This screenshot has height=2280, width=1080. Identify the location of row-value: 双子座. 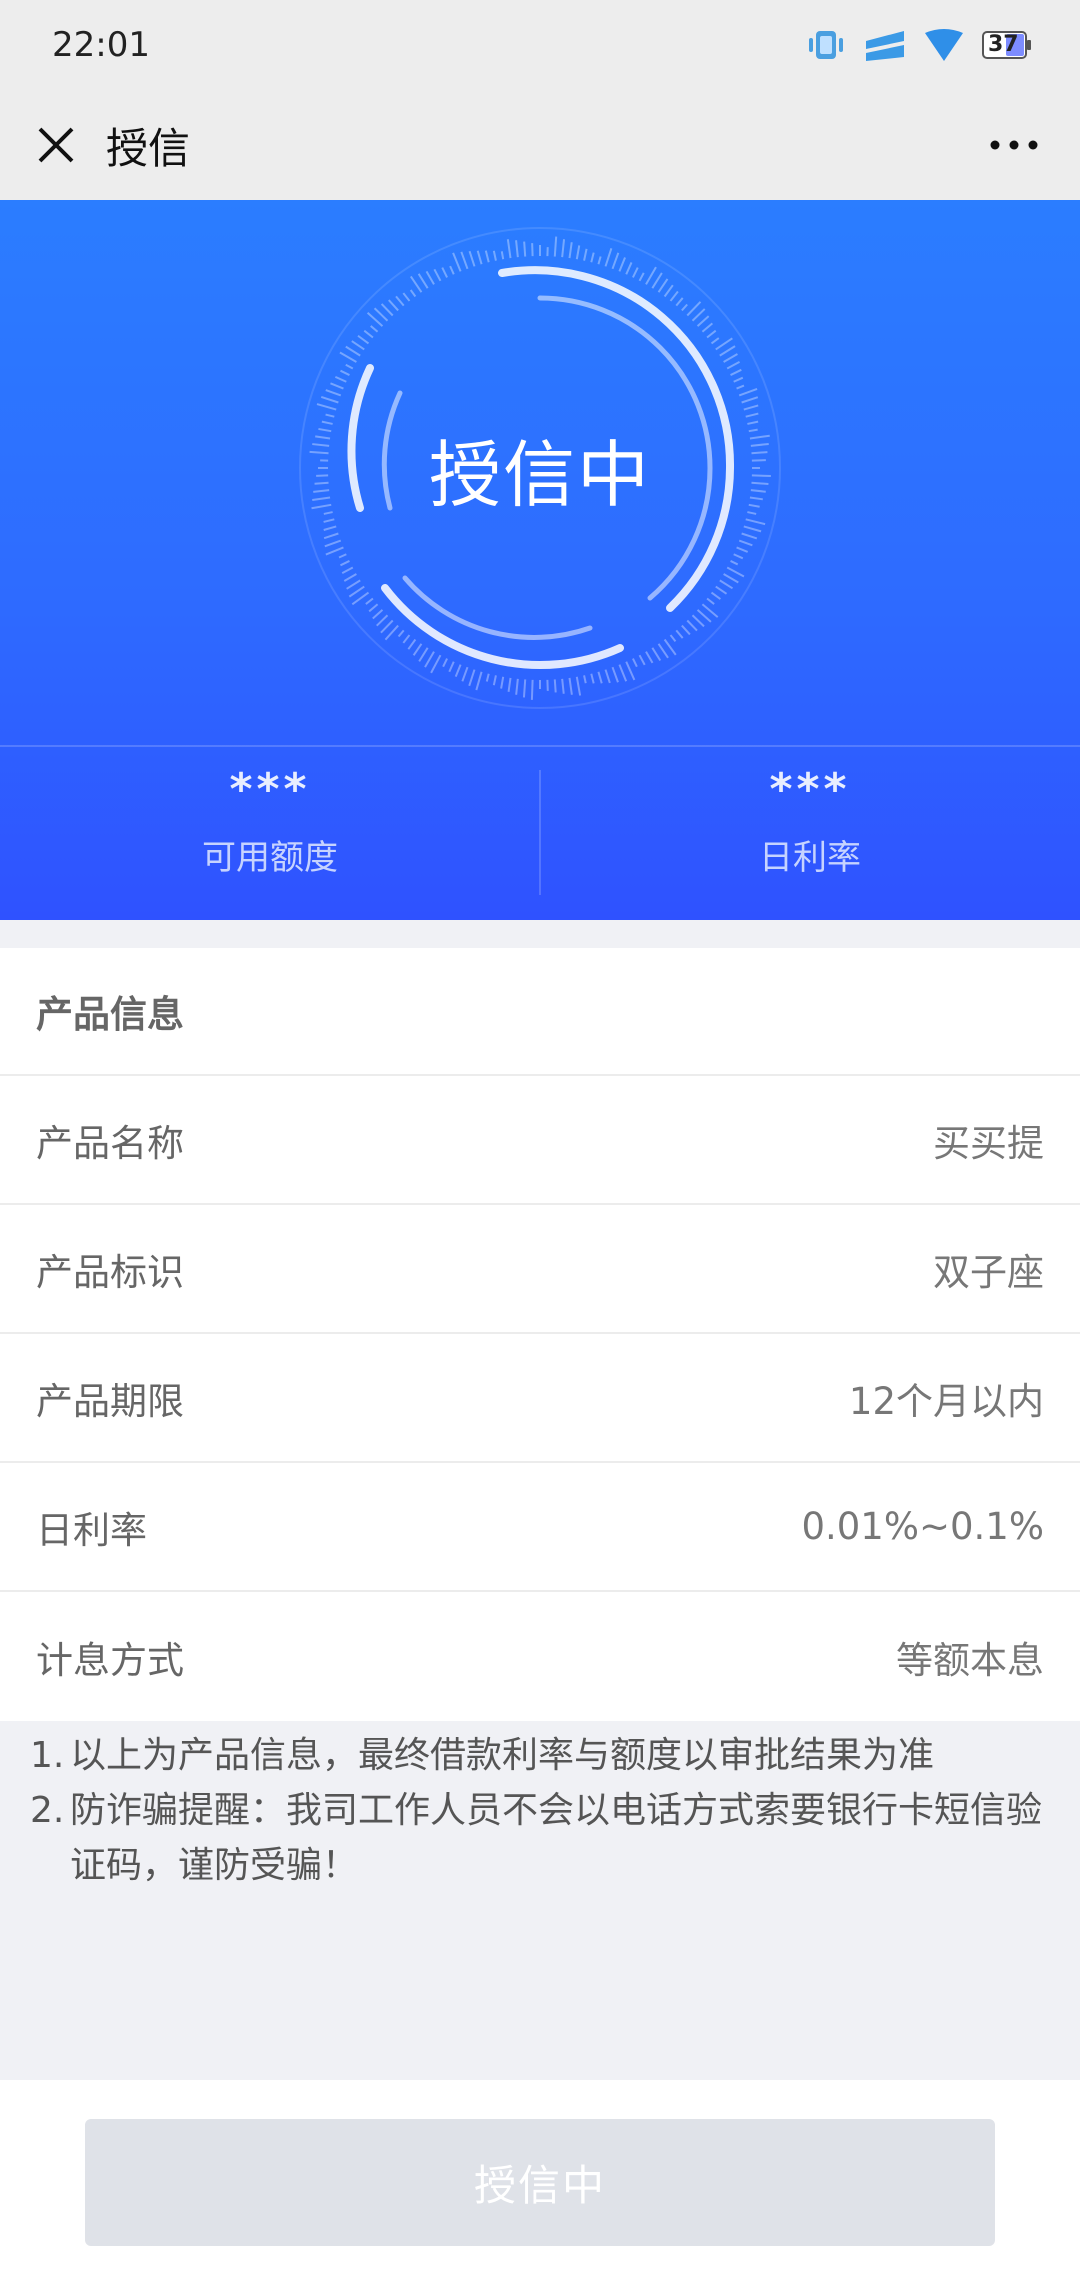
(988, 1272).